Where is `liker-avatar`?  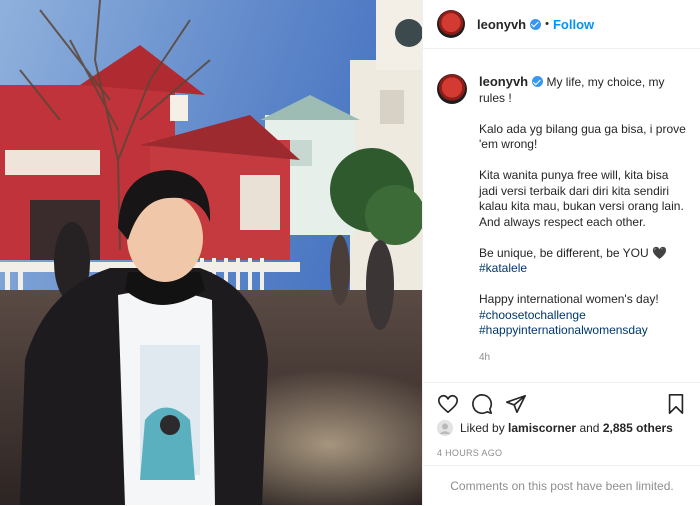 liker-avatar is located at coordinates (445, 428).